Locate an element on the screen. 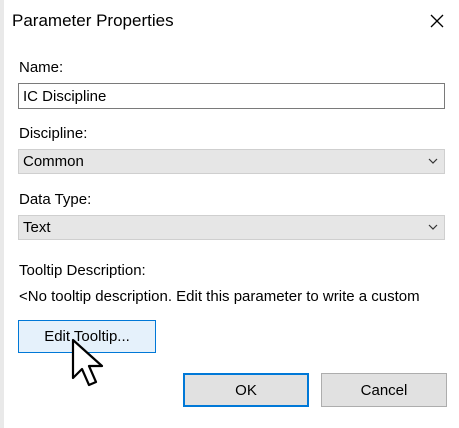 The height and width of the screenshot is (428, 459). discipline-selected-value: Common is located at coordinates (53, 161).